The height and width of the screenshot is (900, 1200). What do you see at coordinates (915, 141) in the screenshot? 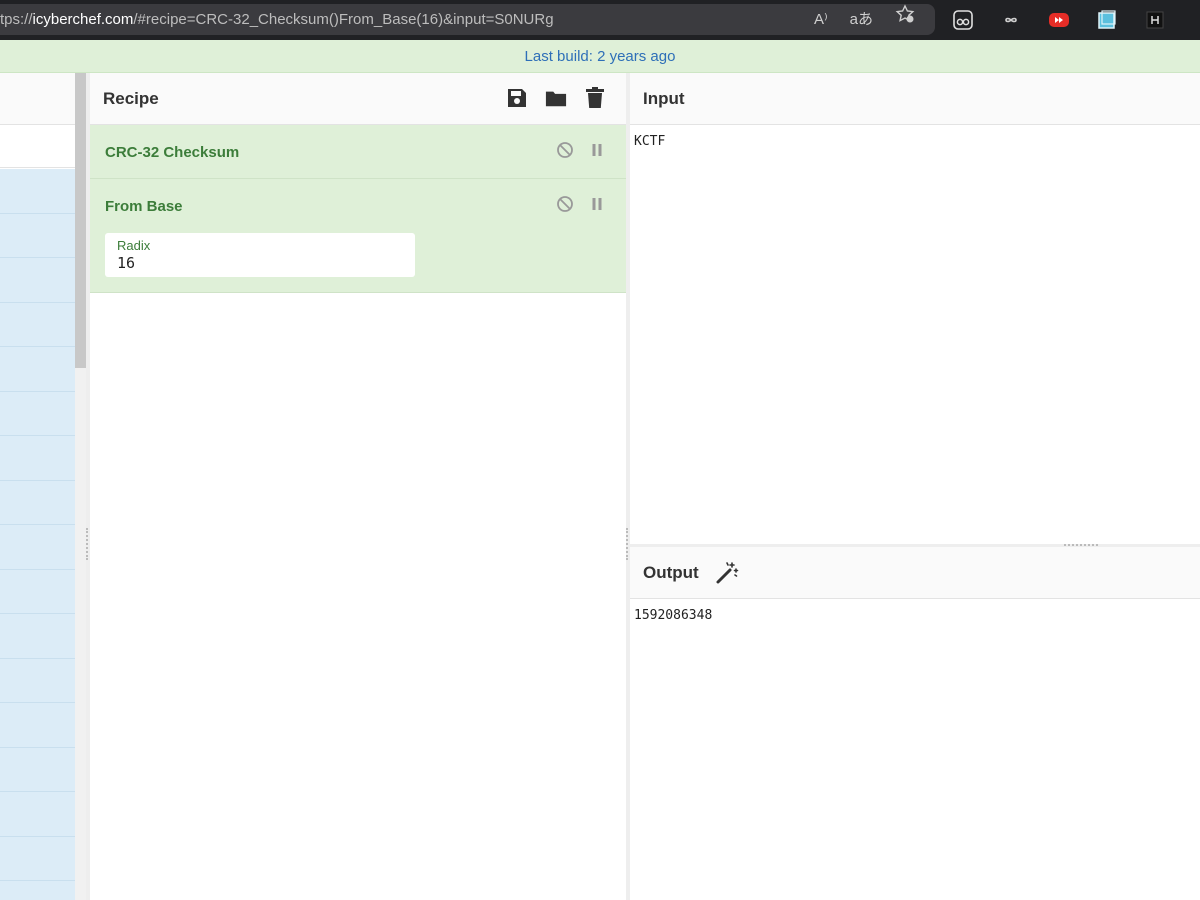
I see `input-textarea: KCTF` at bounding box center [915, 141].